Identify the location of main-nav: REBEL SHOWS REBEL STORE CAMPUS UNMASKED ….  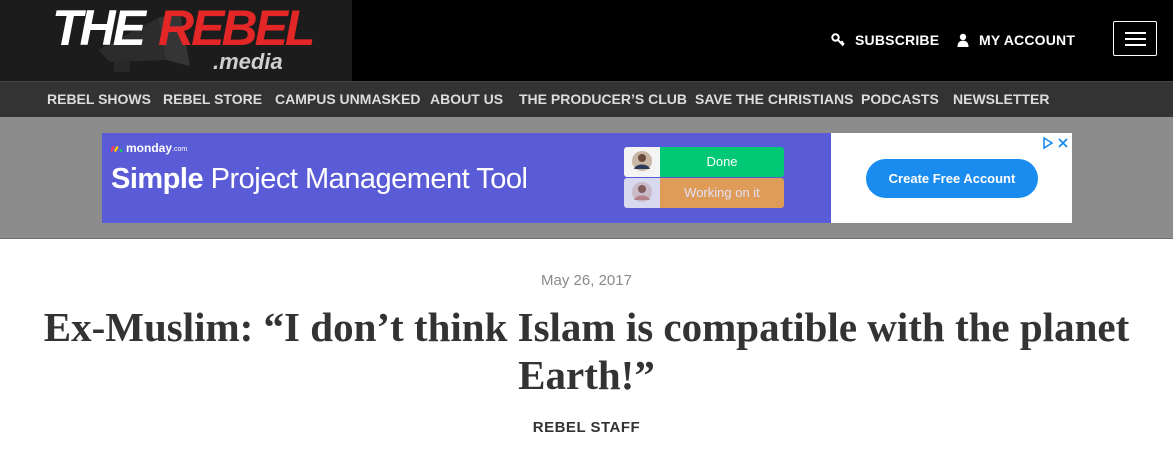
(586, 99).